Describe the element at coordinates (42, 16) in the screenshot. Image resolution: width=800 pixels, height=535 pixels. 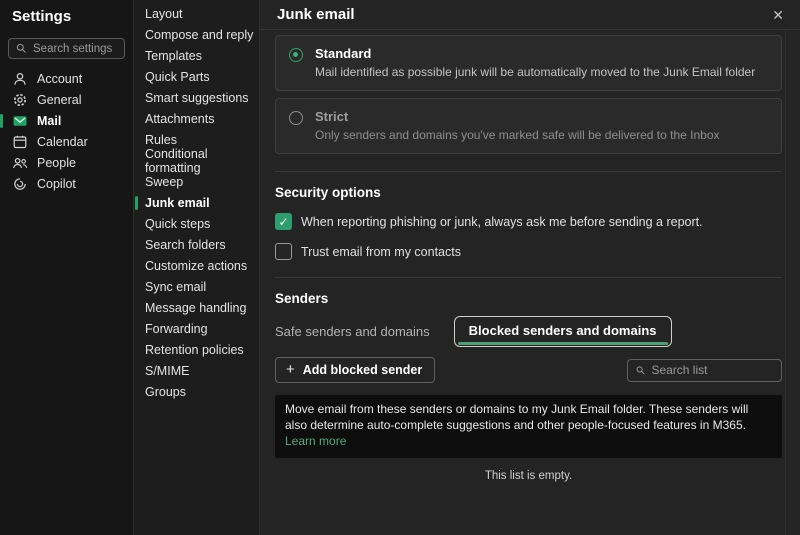
I see `settings-title: Settings` at that location.